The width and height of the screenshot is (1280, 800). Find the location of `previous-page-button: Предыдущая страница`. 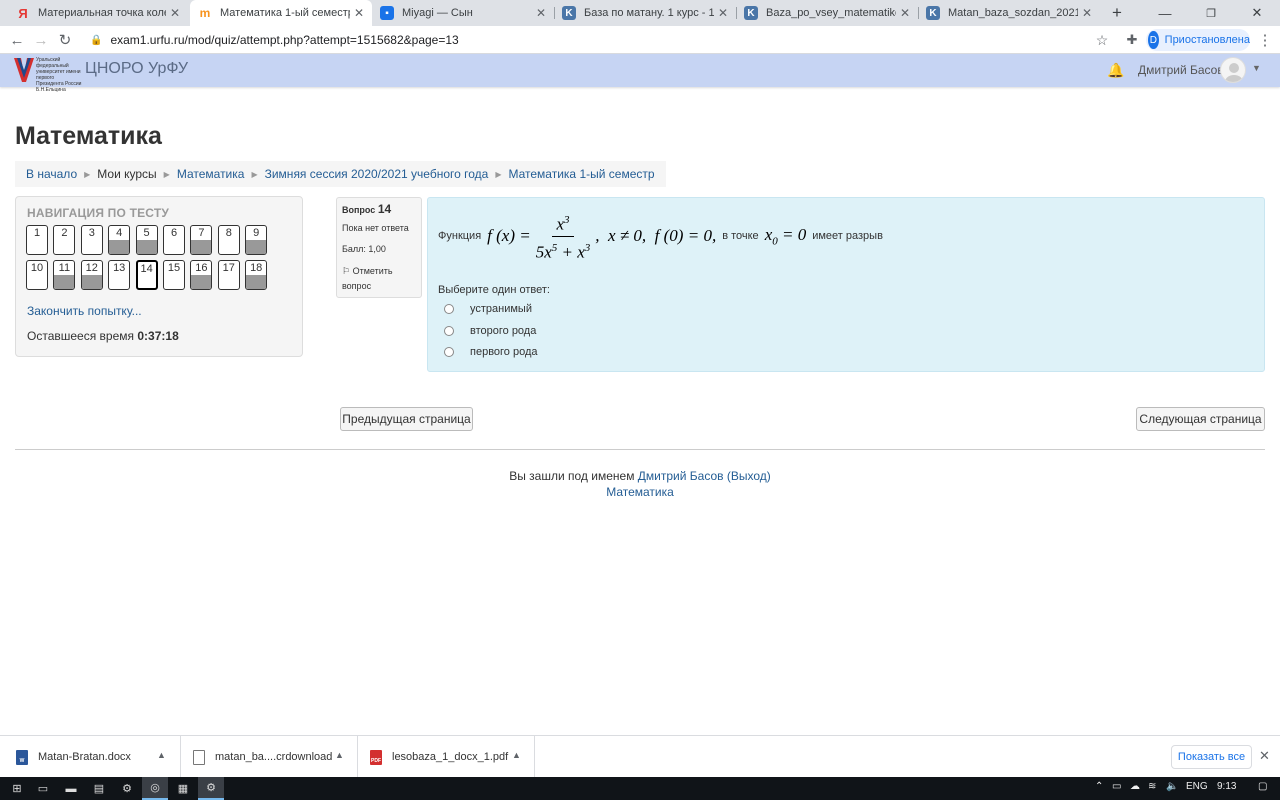

previous-page-button: Предыдущая страница is located at coordinates (406, 419).